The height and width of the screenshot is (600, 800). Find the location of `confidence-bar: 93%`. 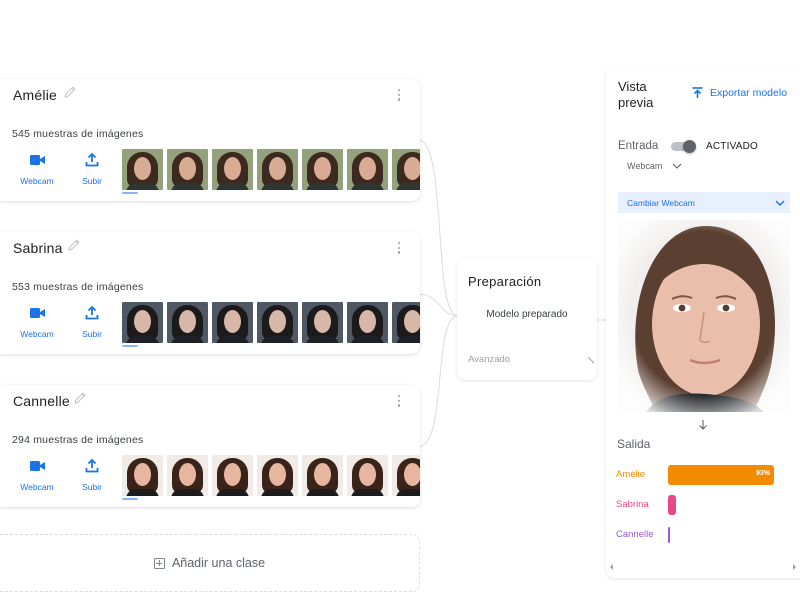

confidence-bar: 93% is located at coordinates (725, 475).